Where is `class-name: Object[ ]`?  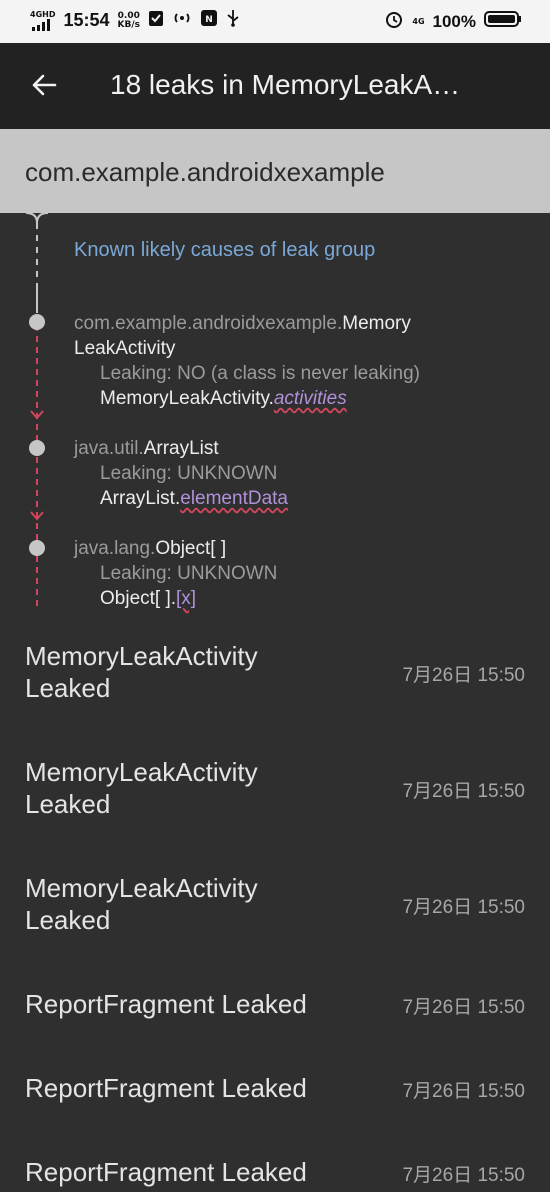
class-name: Object[ ] is located at coordinates (191, 548).